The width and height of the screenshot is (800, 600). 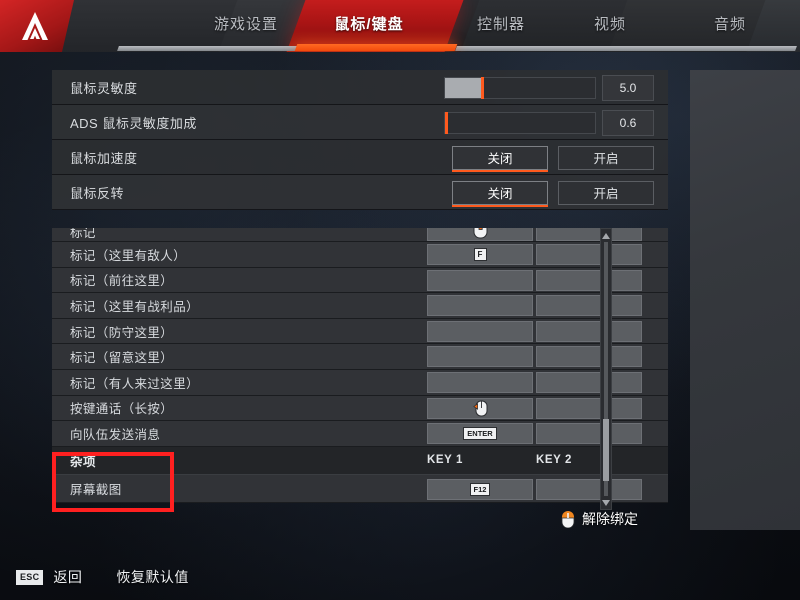 I want to click on key-glyph: ENTER, so click(x=480, y=434).